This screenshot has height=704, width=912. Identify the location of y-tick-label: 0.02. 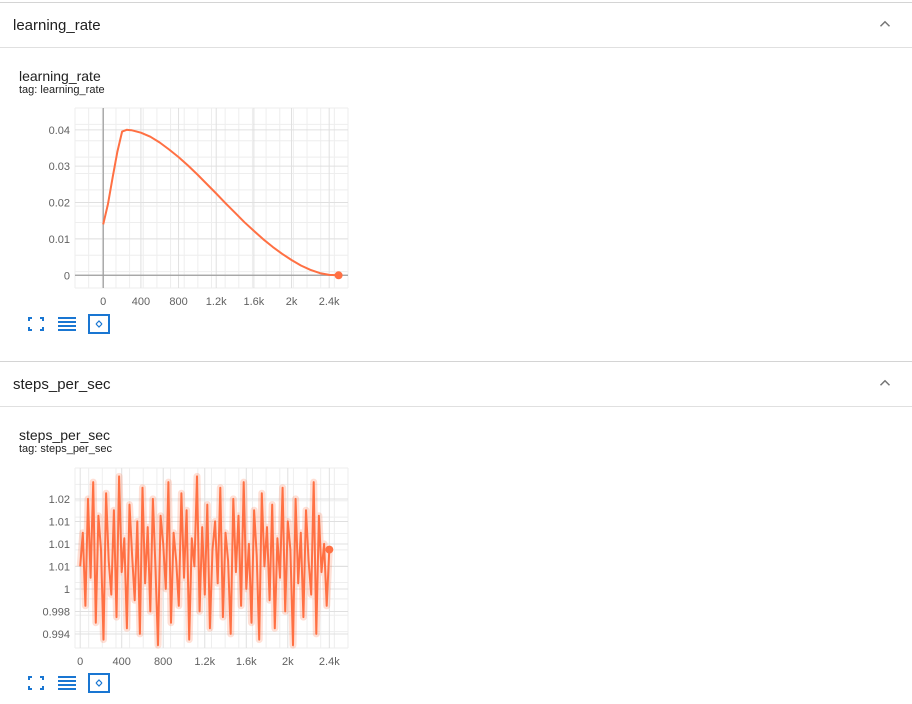
(59, 204).